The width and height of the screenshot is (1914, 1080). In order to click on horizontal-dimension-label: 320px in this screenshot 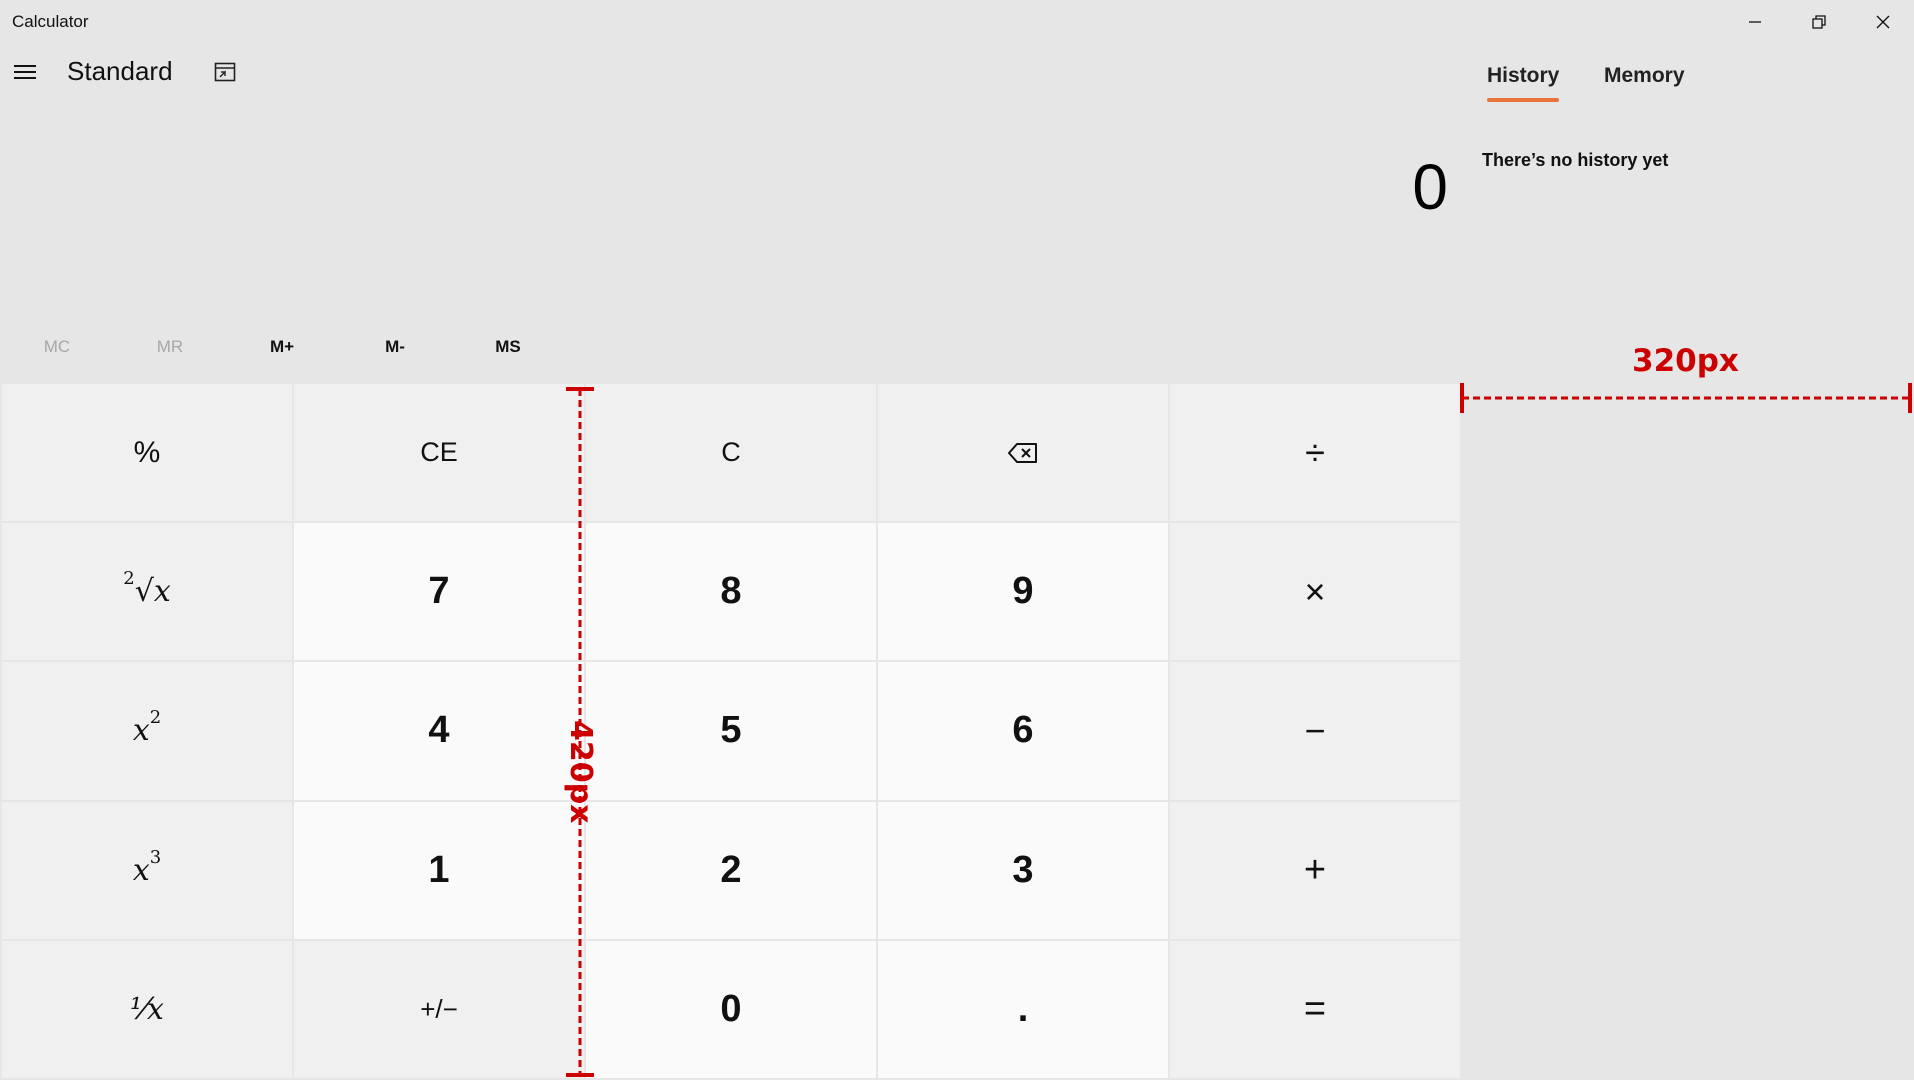, I will do `click(1685, 361)`.